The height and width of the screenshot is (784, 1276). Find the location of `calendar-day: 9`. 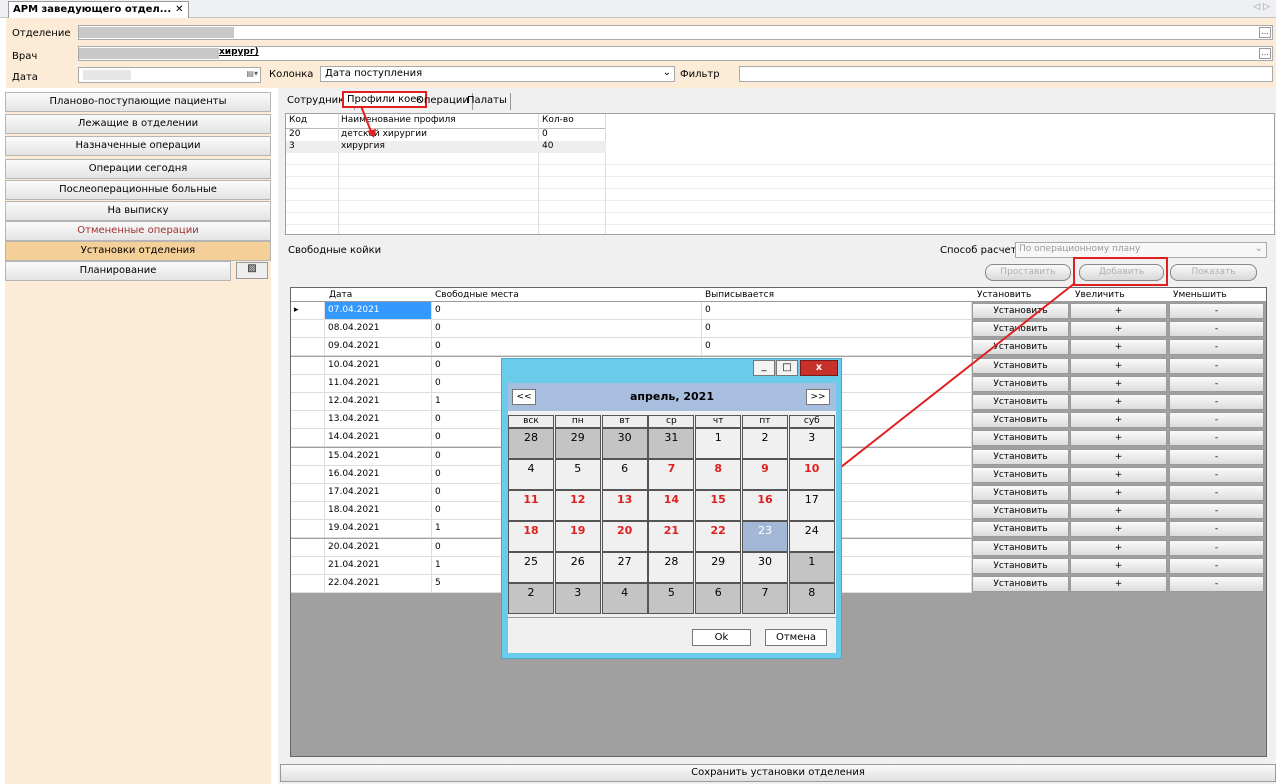

calendar-day: 9 is located at coordinates (765, 474).